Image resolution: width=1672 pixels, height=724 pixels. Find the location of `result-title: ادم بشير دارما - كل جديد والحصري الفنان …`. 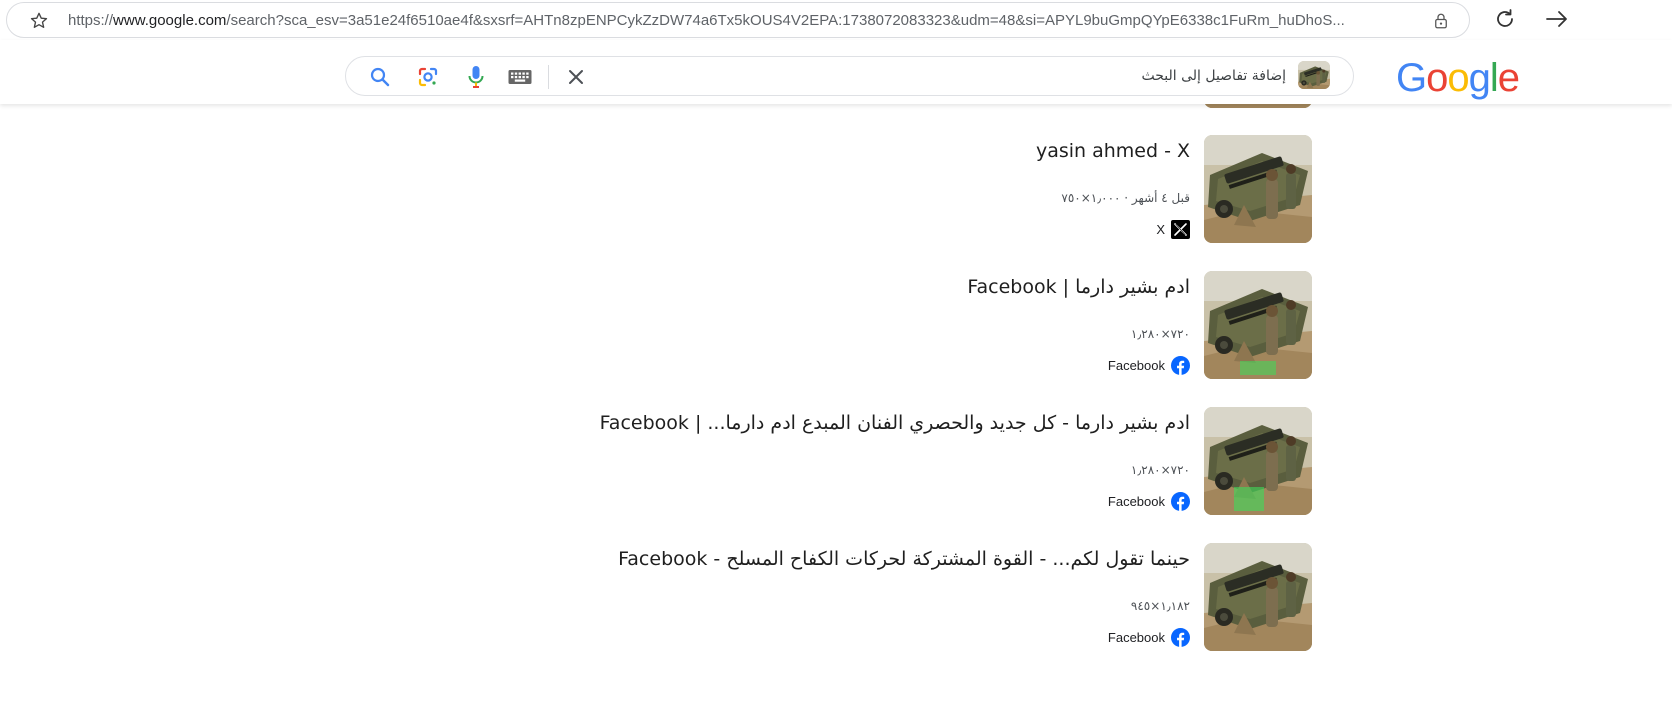

result-title: ادم بشير دارما - كل جديد والحصري الفنان … is located at coordinates (895, 423).